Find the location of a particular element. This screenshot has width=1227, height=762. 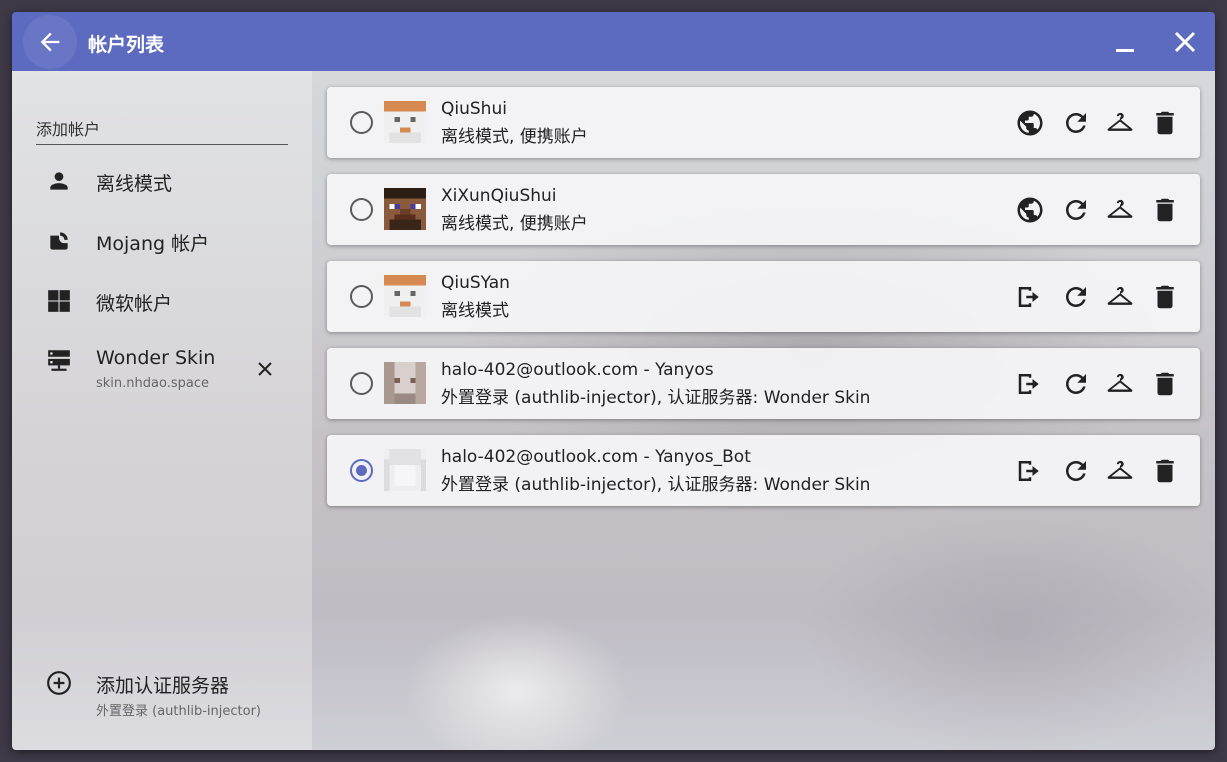

account-type: 离线模式 is located at coordinates (475, 311).